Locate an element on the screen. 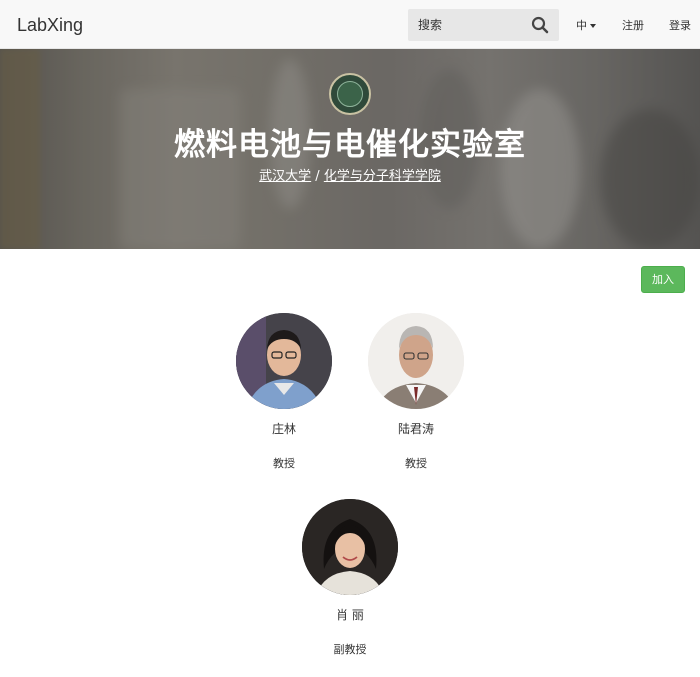 The height and width of the screenshot is (677, 700). join-button: 加入 is located at coordinates (663, 279).